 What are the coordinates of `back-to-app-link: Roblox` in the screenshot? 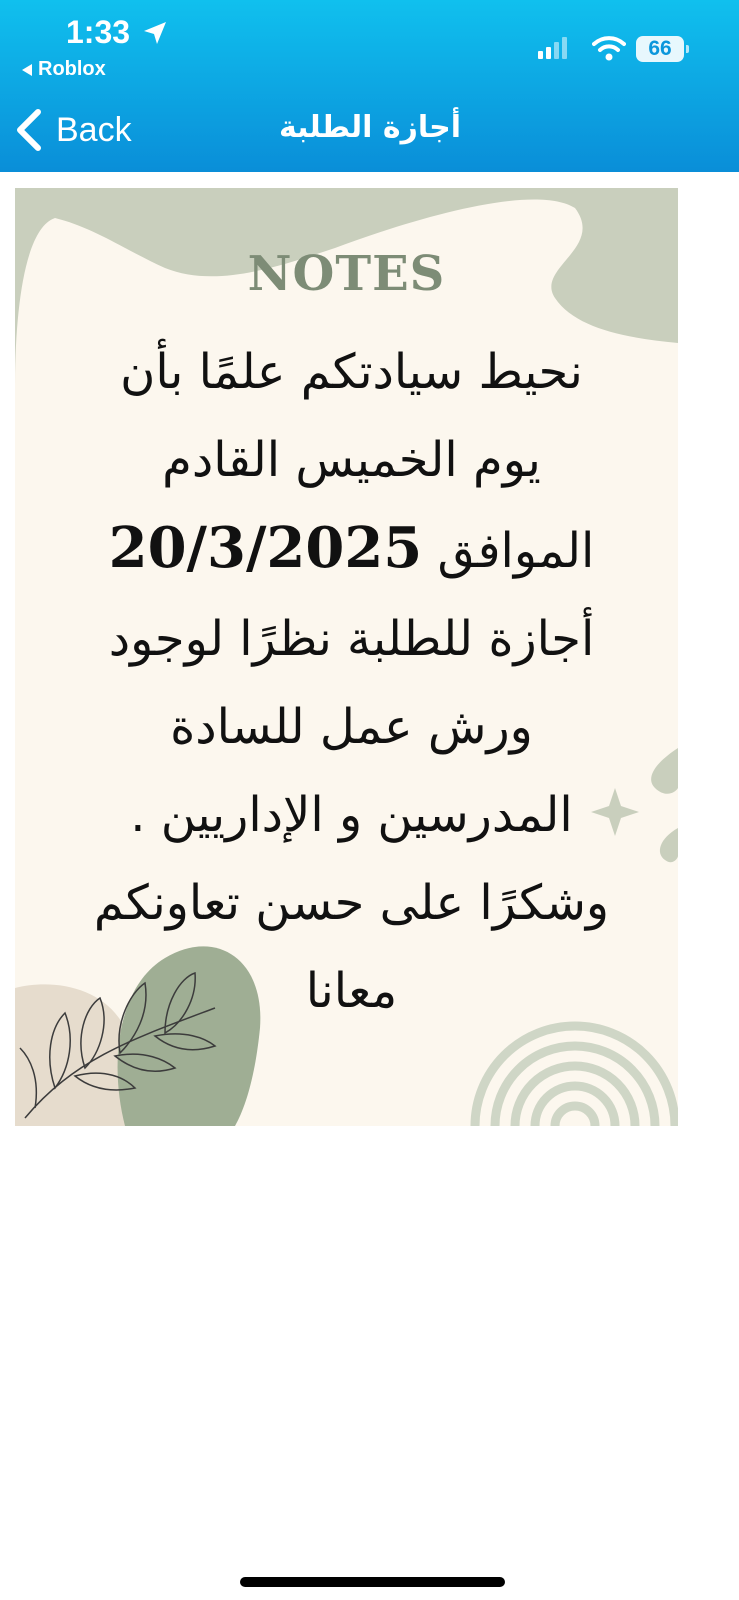 It's located at (64, 69).